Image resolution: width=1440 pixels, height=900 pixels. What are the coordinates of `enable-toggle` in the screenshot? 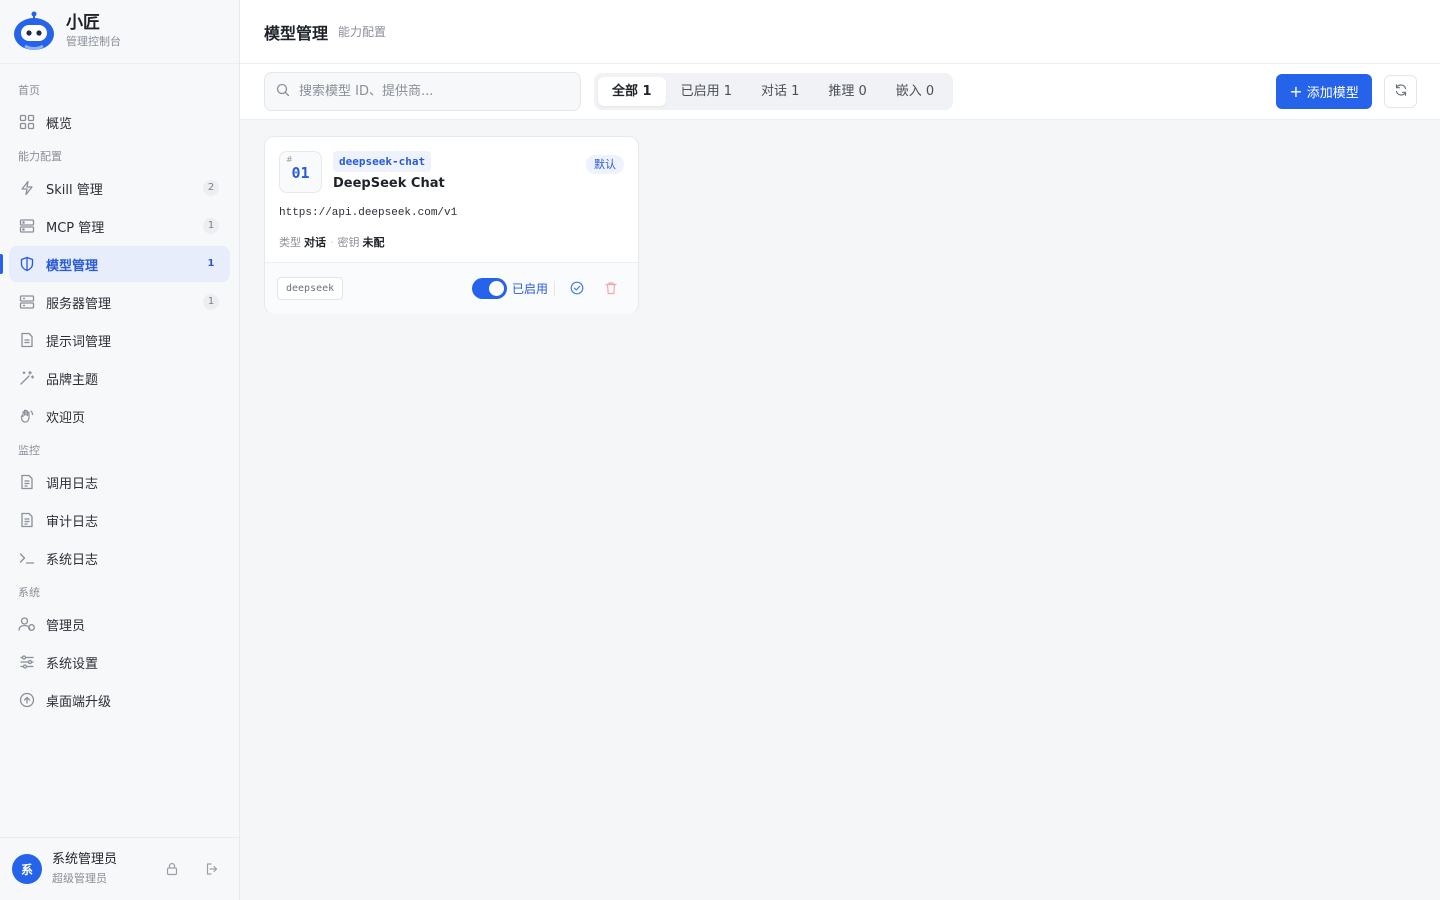 It's located at (489, 288).